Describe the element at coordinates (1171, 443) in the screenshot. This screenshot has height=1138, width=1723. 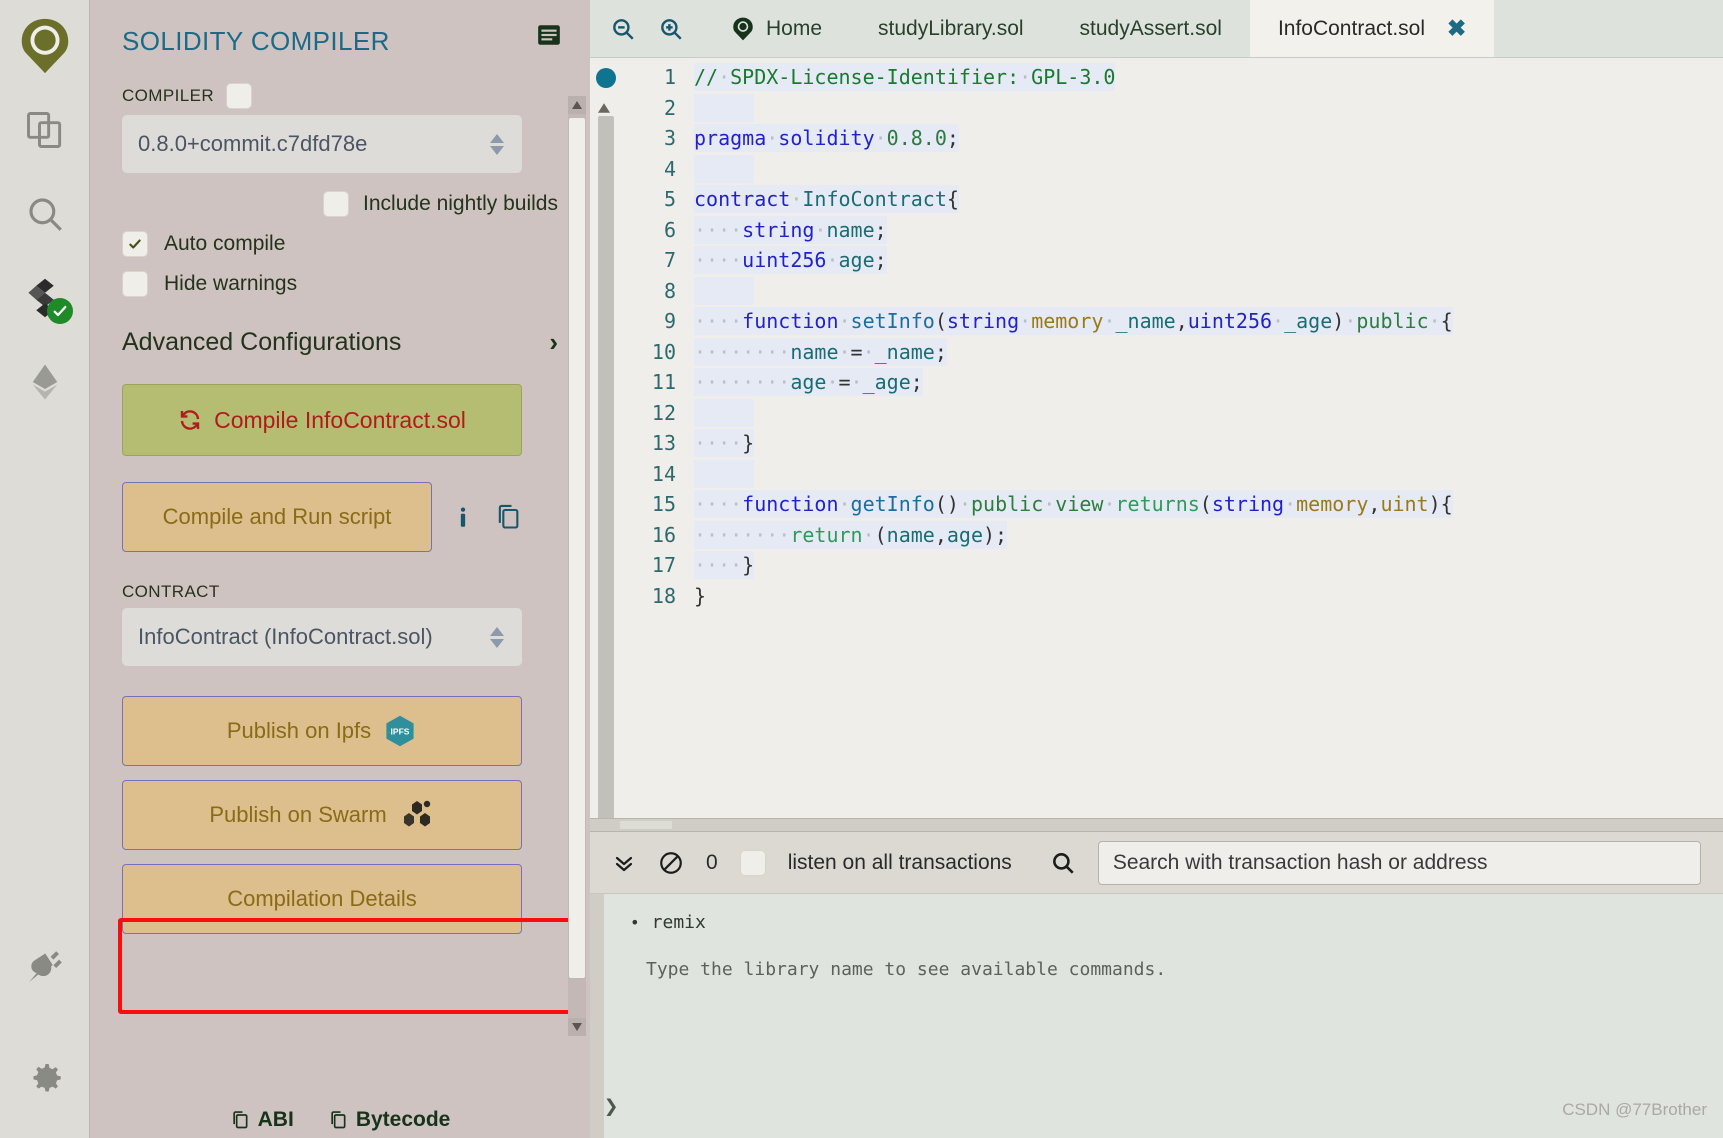
I see `code-line: 13 ····}` at that location.